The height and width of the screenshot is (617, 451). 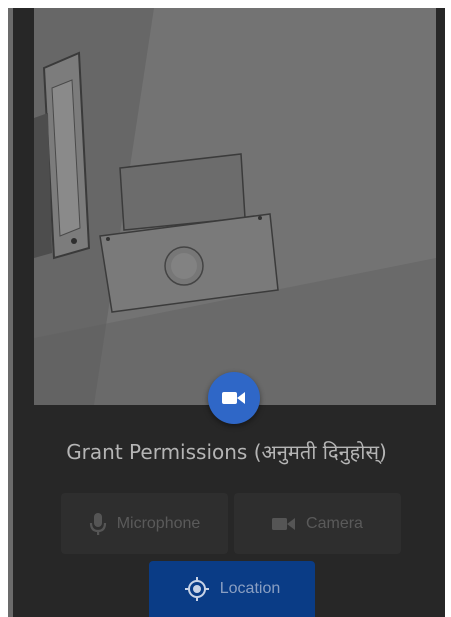 What do you see at coordinates (98, 524) in the screenshot?
I see `microphone-icon` at bounding box center [98, 524].